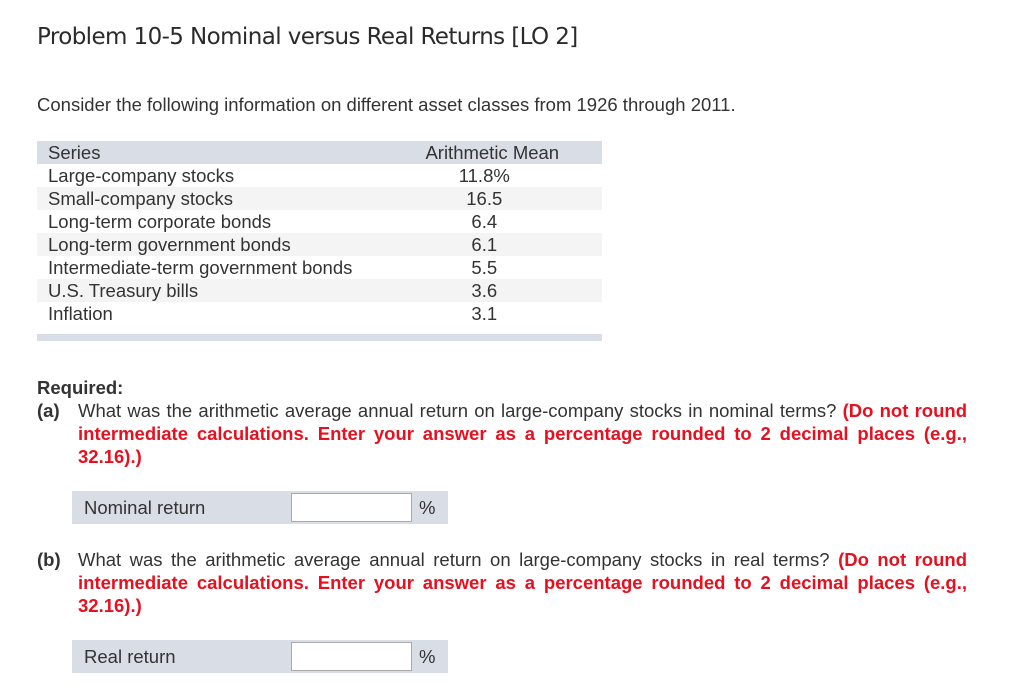 This screenshot has width=1025, height=699. Describe the element at coordinates (506, 198) in the screenshot. I see `series-mean: 16.5` at that location.